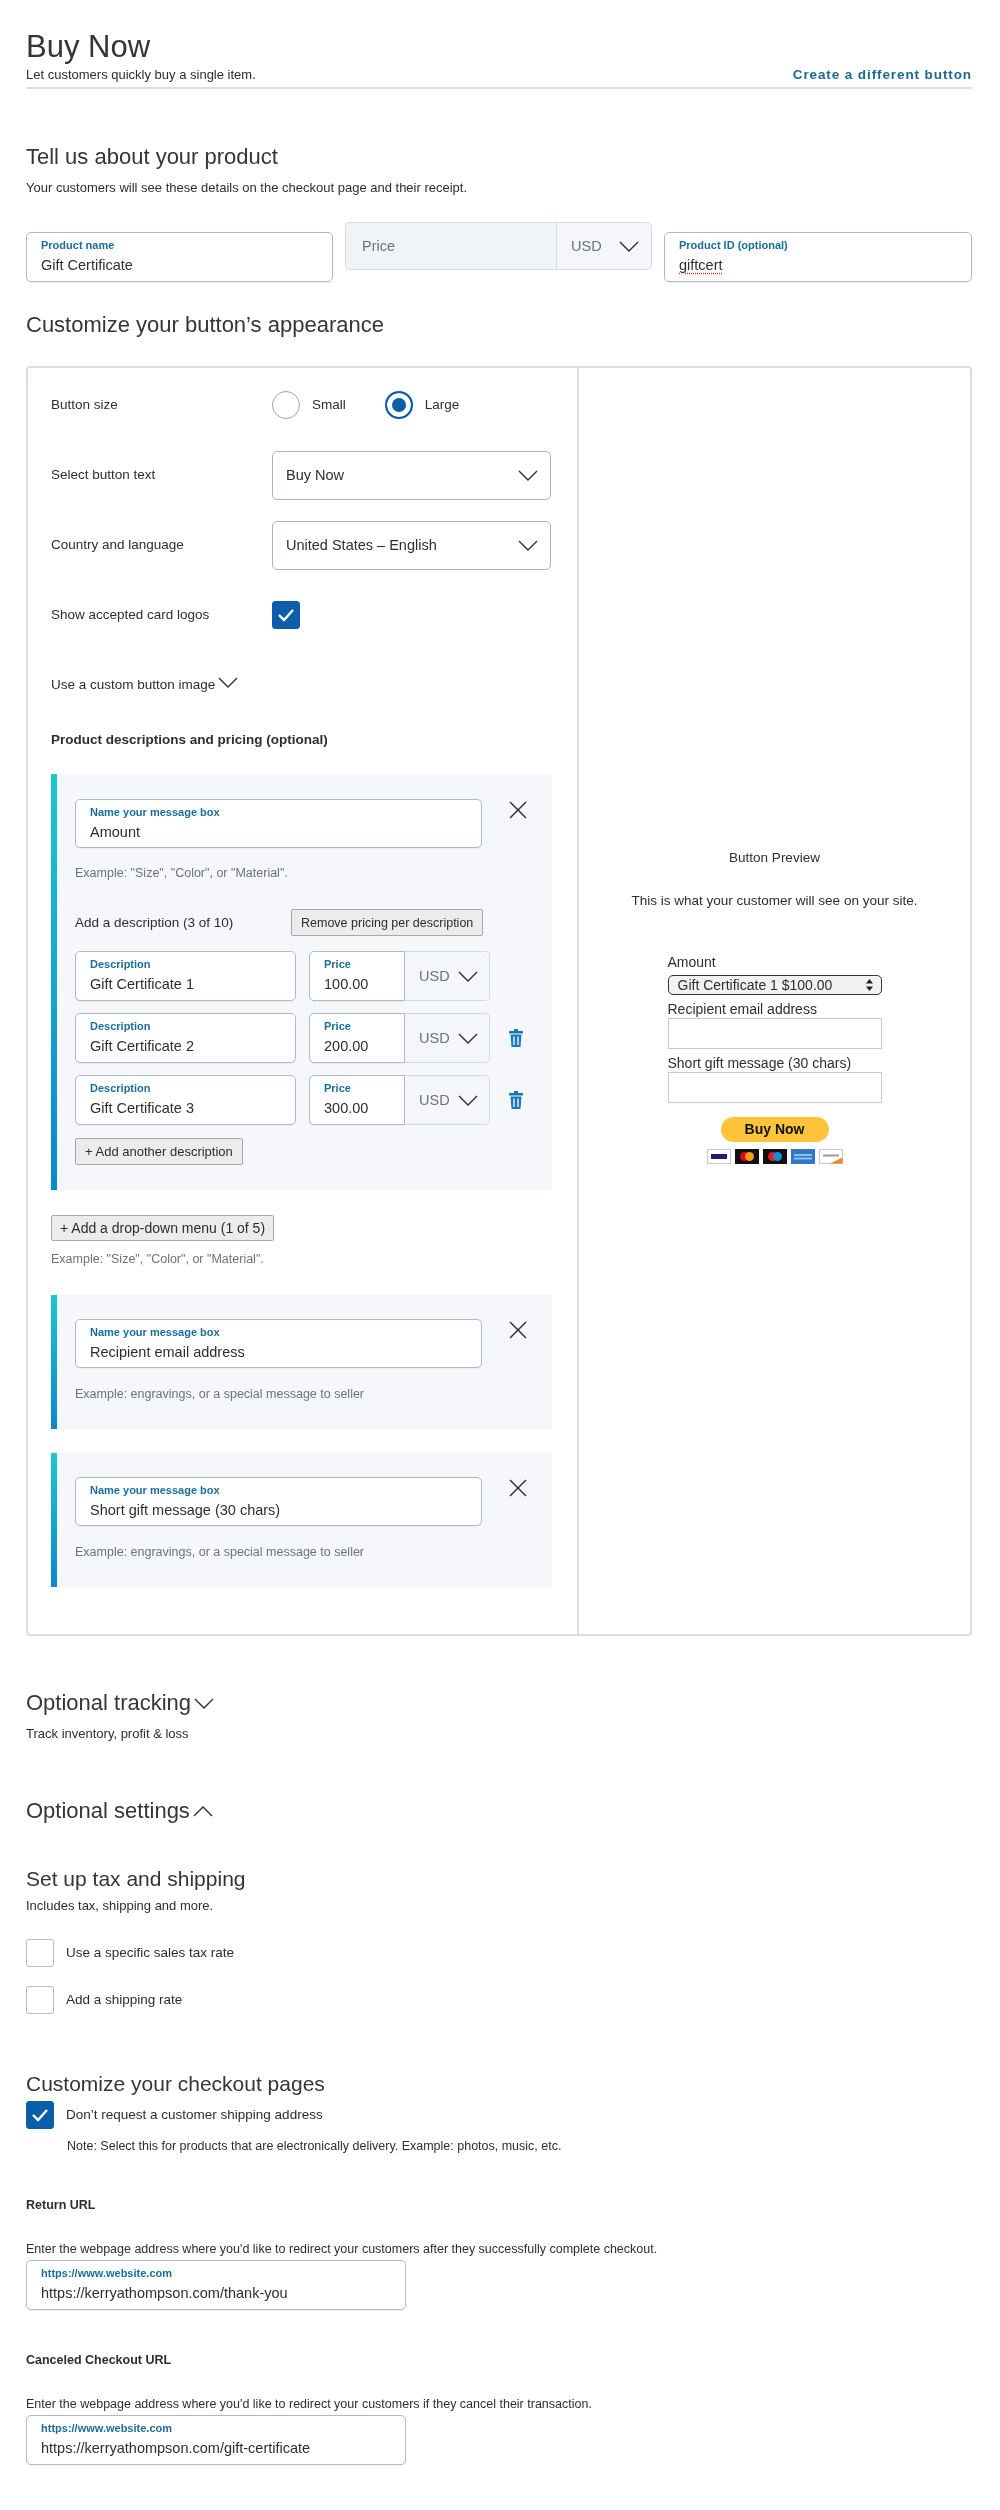 The image size is (1000, 2510). What do you see at coordinates (131, 615) in the screenshot?
I see `setting-label: Show accepted card logos` at bounding box center [131, 615].